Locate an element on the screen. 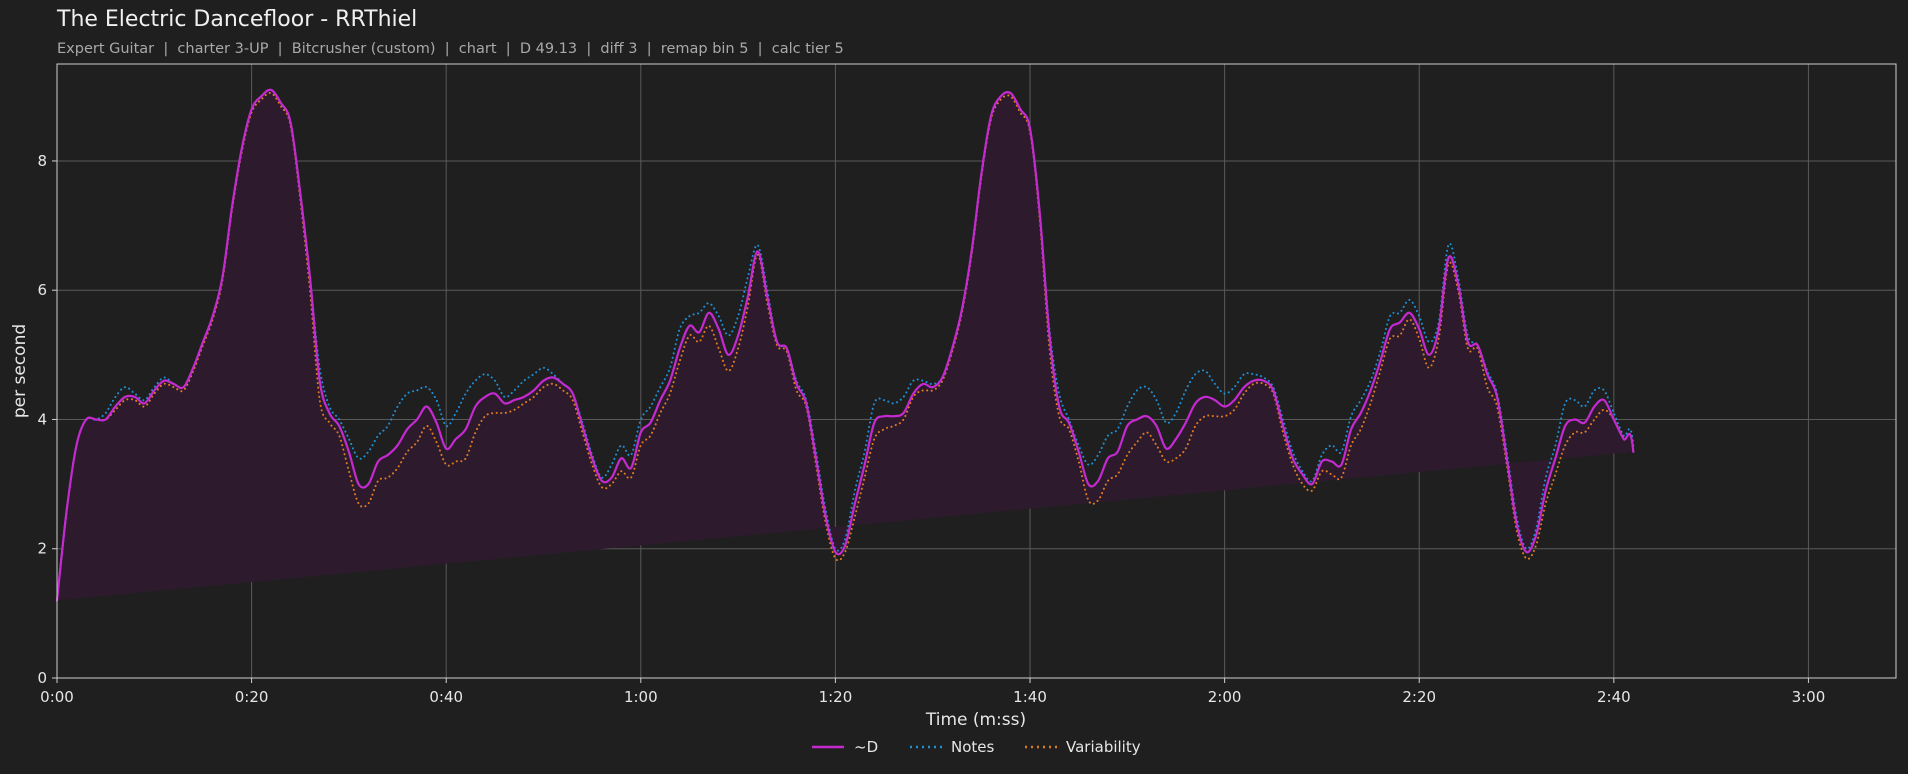  x-tick-label: 1:00 is located at coordinates (641, 697).